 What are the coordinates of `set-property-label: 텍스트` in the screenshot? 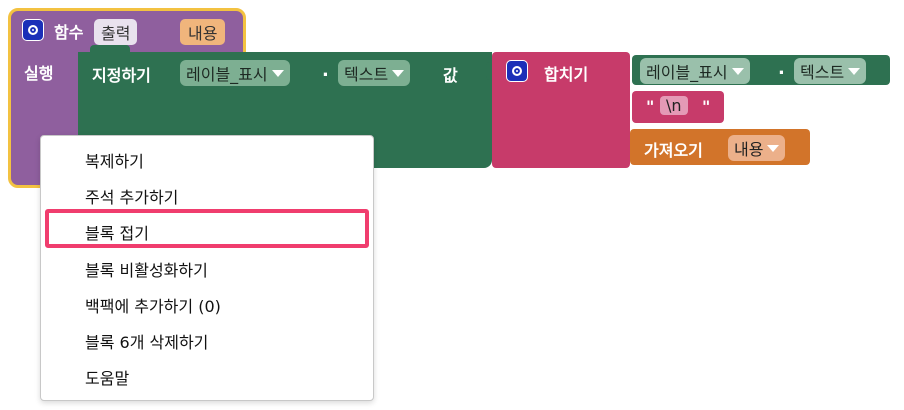 It's located at (366, 74).